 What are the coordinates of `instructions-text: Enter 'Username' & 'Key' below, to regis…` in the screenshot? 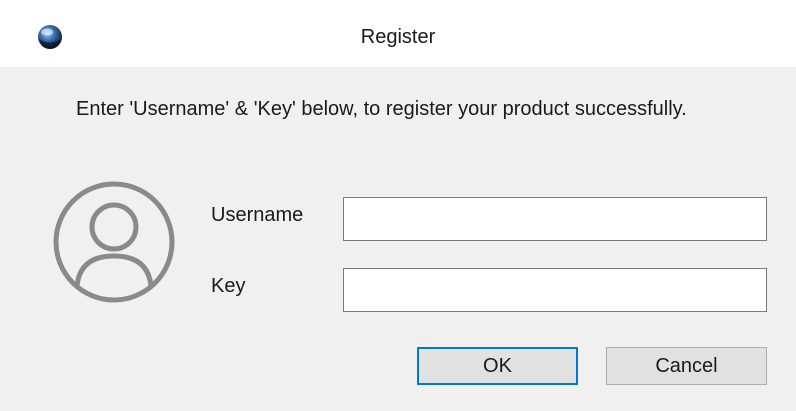 It's located at (381, 109).